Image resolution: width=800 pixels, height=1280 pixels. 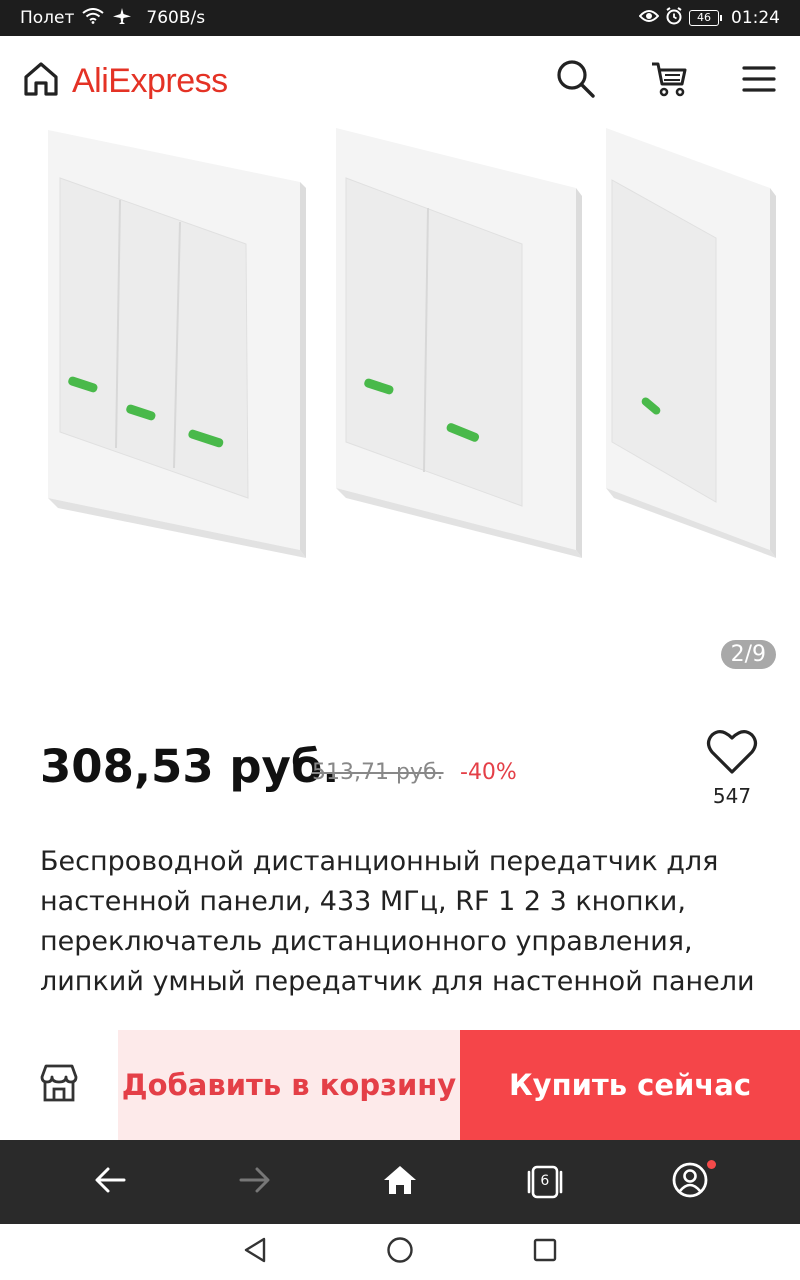 I want to click on status-bar: Полет 760B/s 46 01:24, so click(x=400, y=18).